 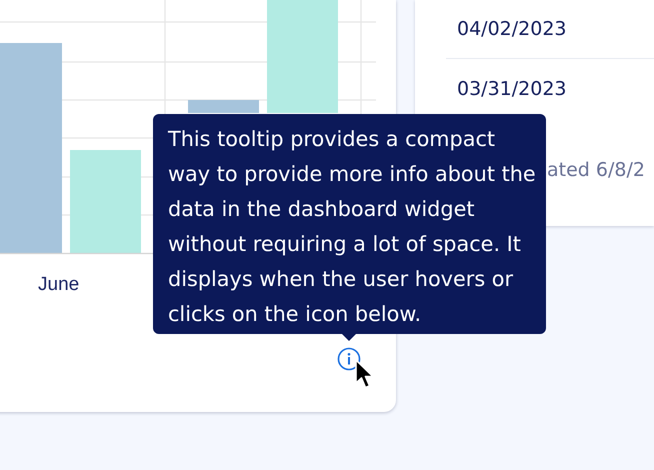 I want to click on chart-bar, so click(x=223, y=106).